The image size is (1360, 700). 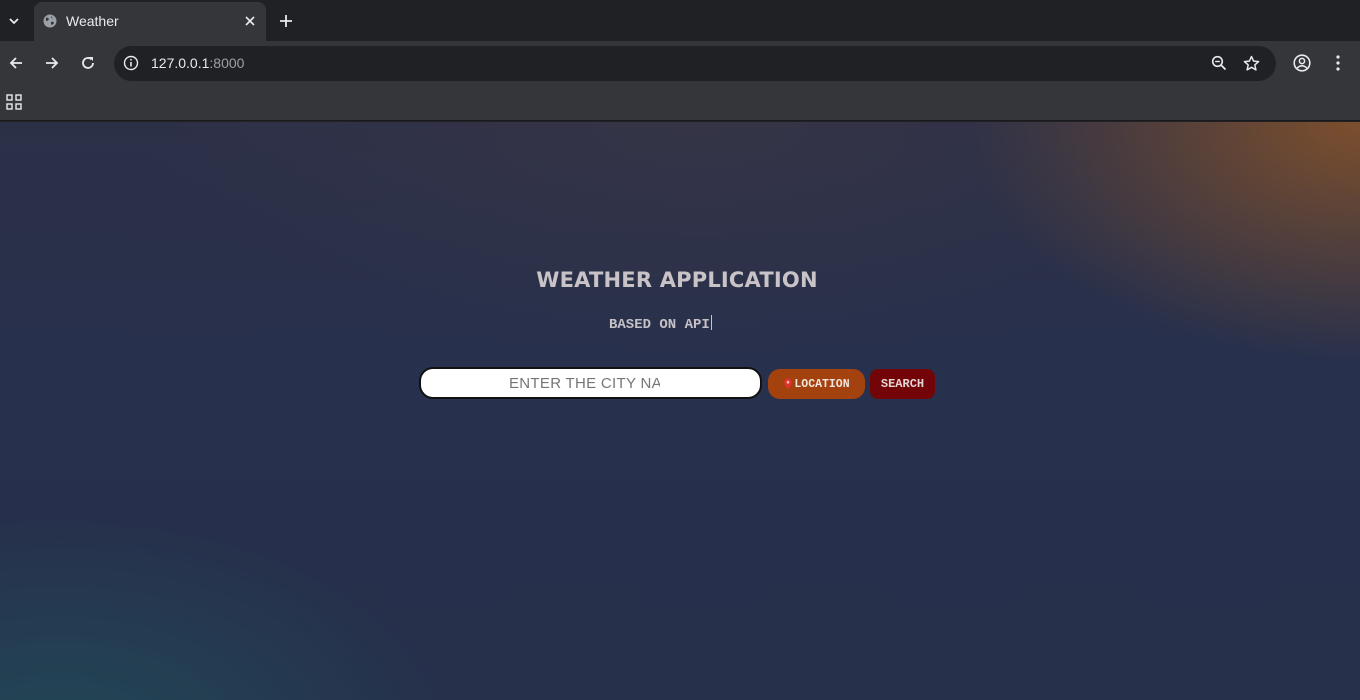 What do you see at coordinates (52, 63) in the screenshot?
I see `forward-arrow-icon` at bounding box center [52, 63].